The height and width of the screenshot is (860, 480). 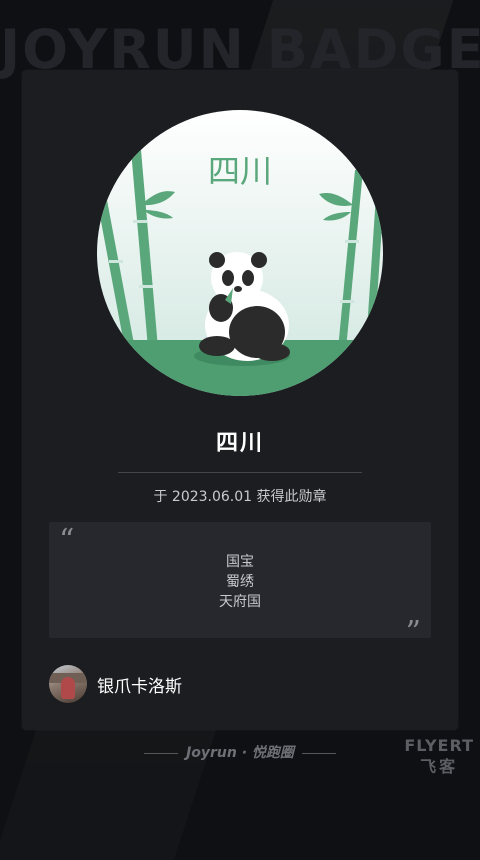 I want to click on description-line: 蜀绣, so click(x=240, y=582).